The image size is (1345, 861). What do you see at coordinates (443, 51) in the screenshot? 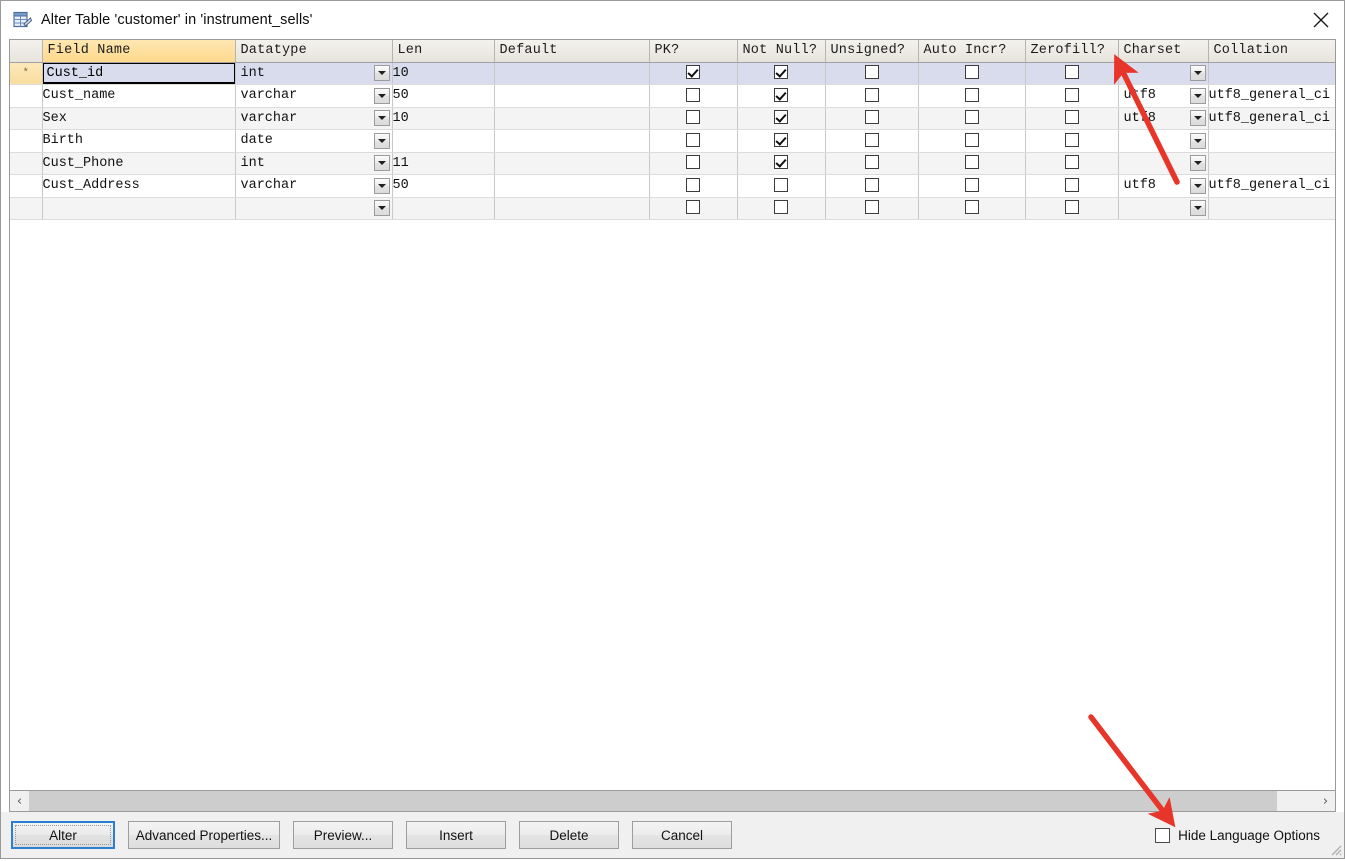
I see `header-len: Len` at bounding box center [443, 51].